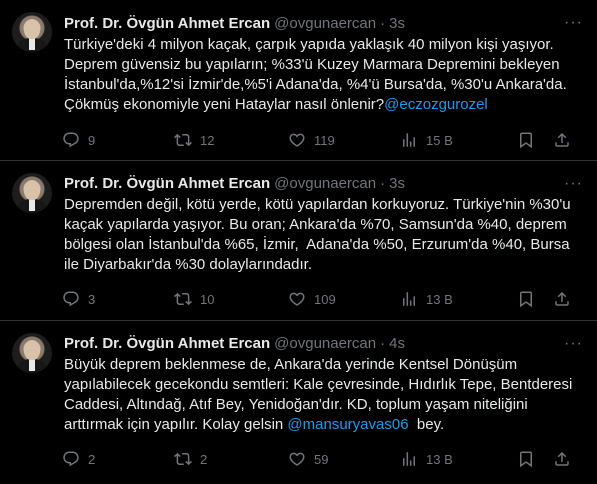 The image size is (597, 484). I want to click on reply-button: 9, so click(78, 140).